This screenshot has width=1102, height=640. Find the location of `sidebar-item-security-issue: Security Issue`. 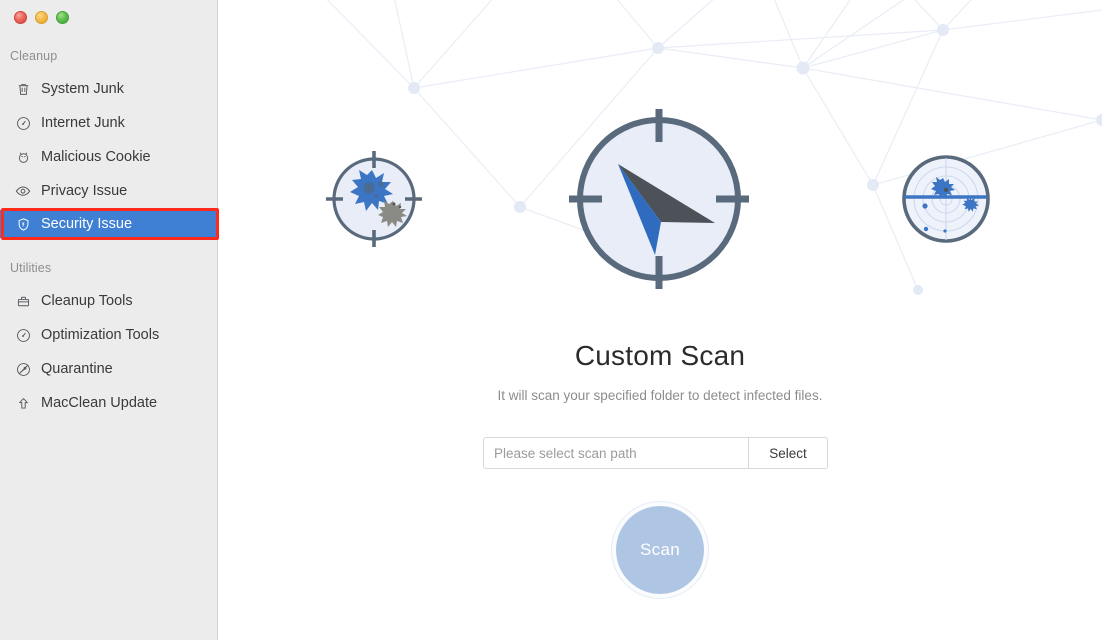

sidebar-item-security-issue: Security Issue is located at coordinates (109, 224).